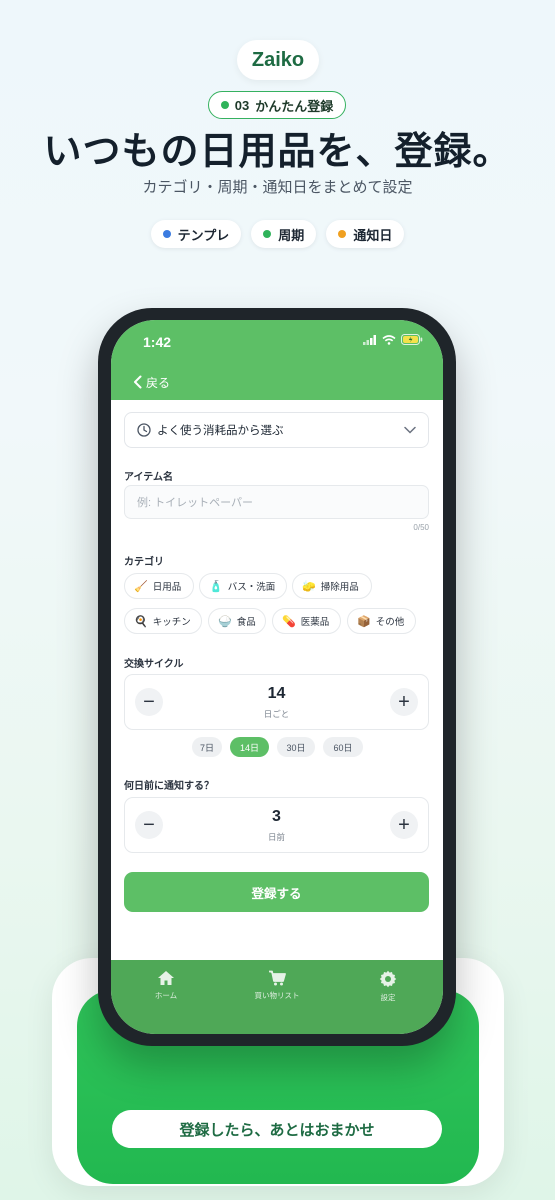  I want to click on category-chip-food: 🍚 食品, so click(237, 621).